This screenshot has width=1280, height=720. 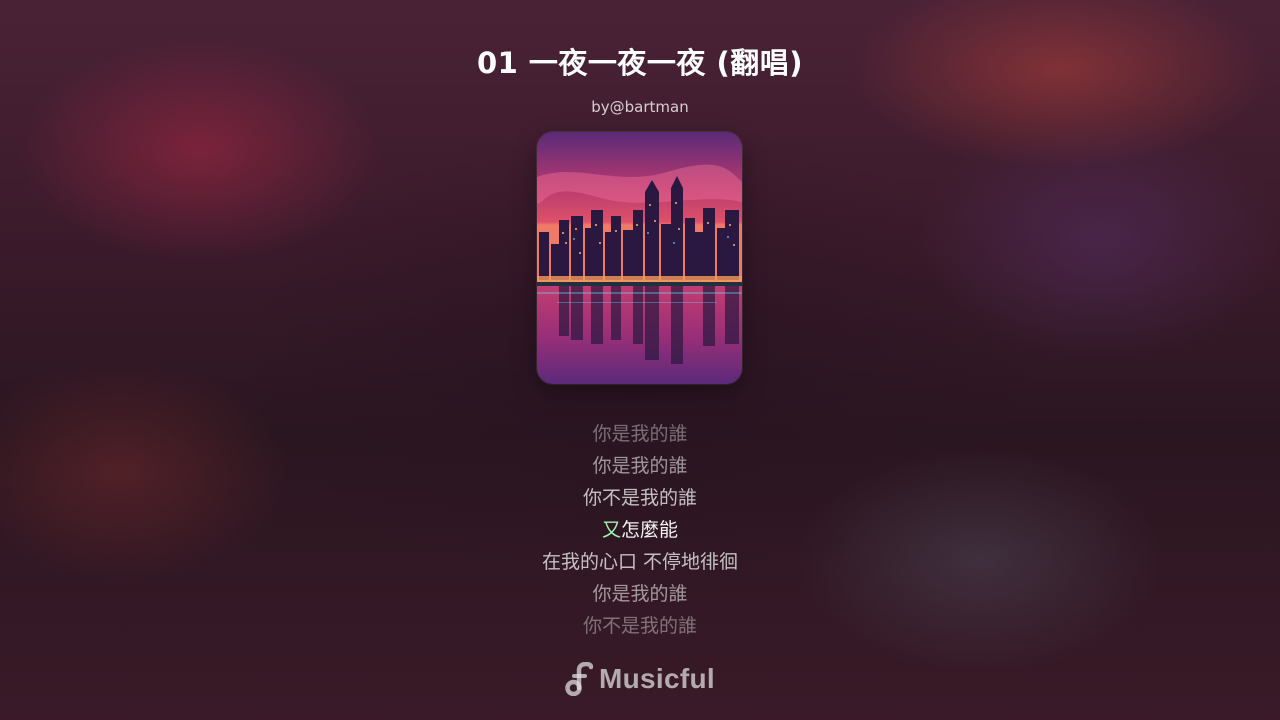 I want to click on song-title: 01 一夜一夜一夜 (翻唱), so click(x=640, y=63).